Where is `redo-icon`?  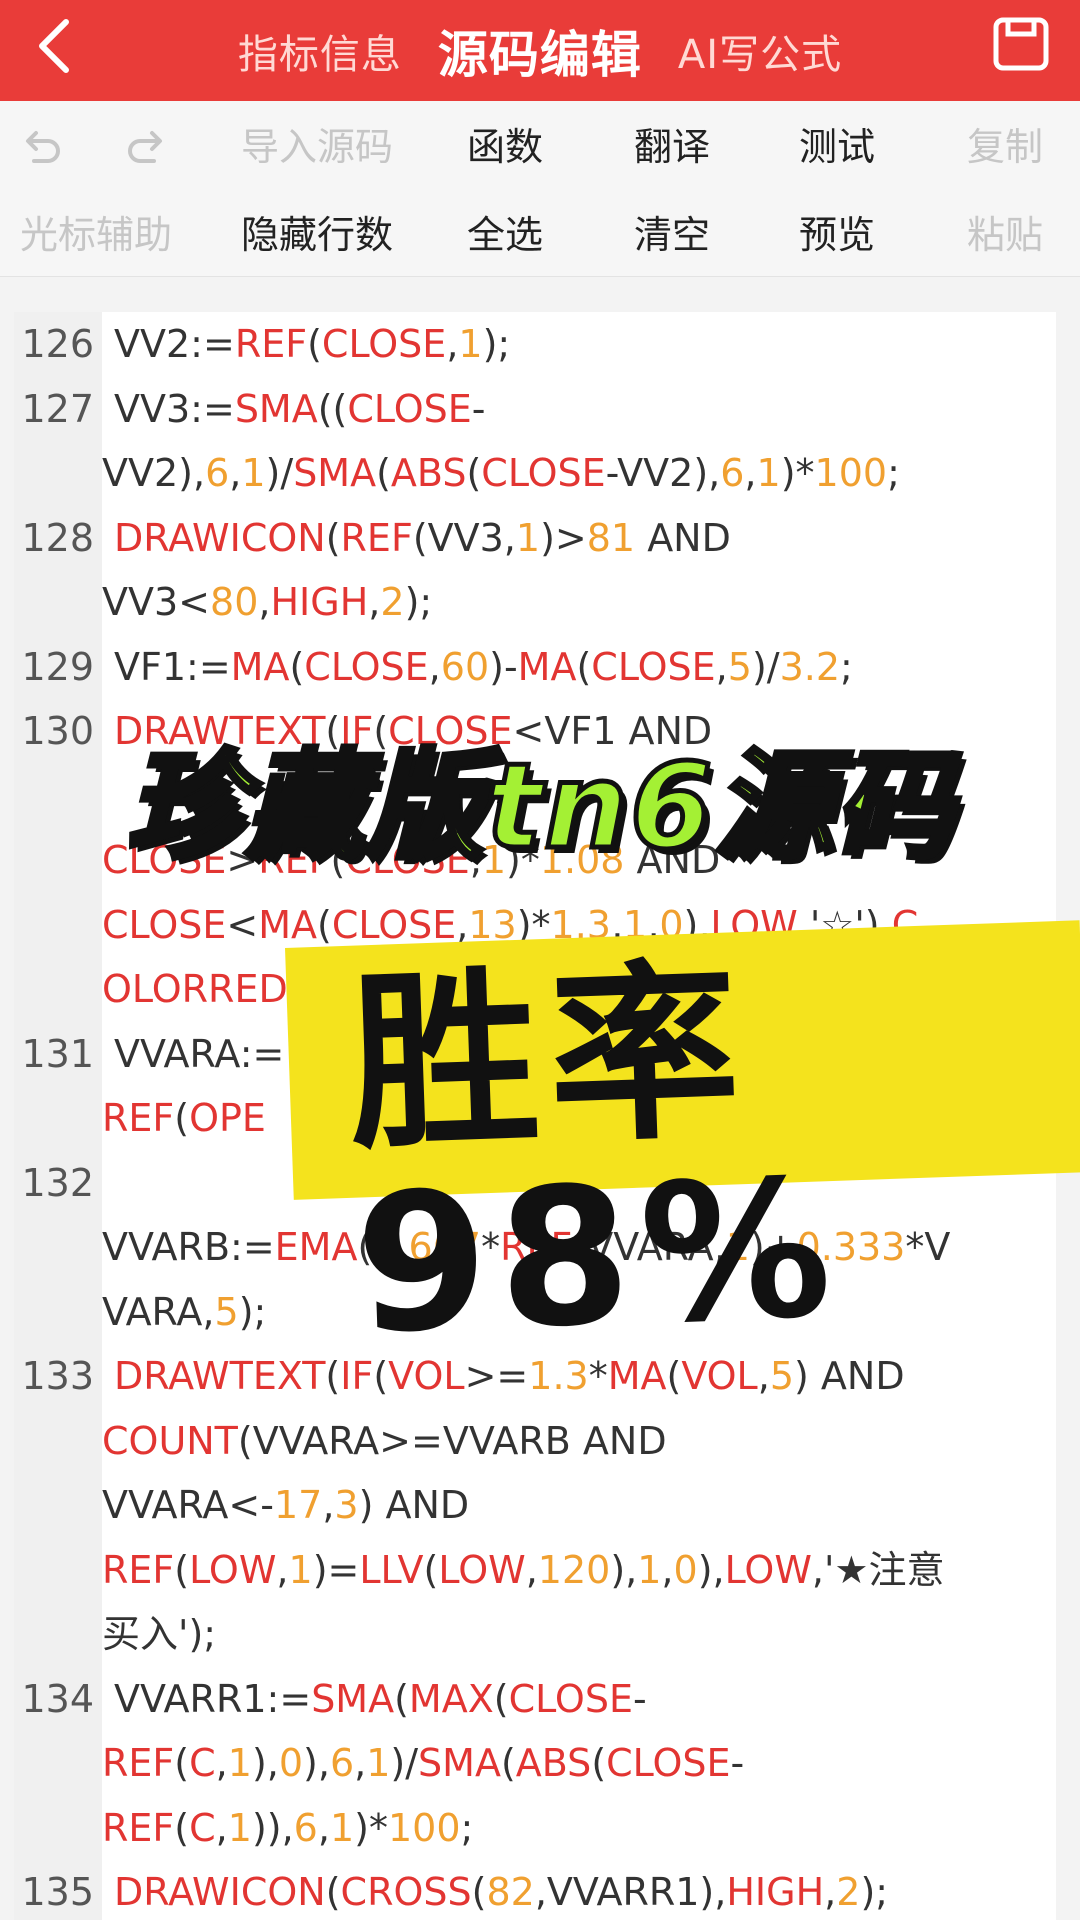
redo-icon is located at coordinates (148, 147).